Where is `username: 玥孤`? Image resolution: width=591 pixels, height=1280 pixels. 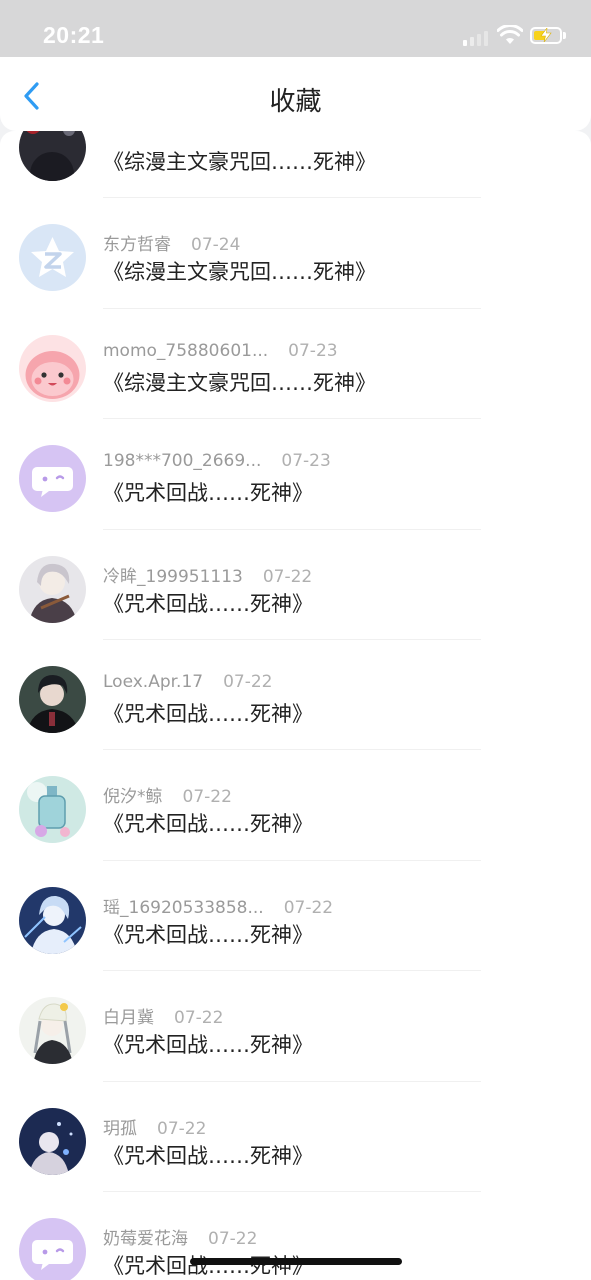 username: 玥孤 is located at coordinates (120, 1129).